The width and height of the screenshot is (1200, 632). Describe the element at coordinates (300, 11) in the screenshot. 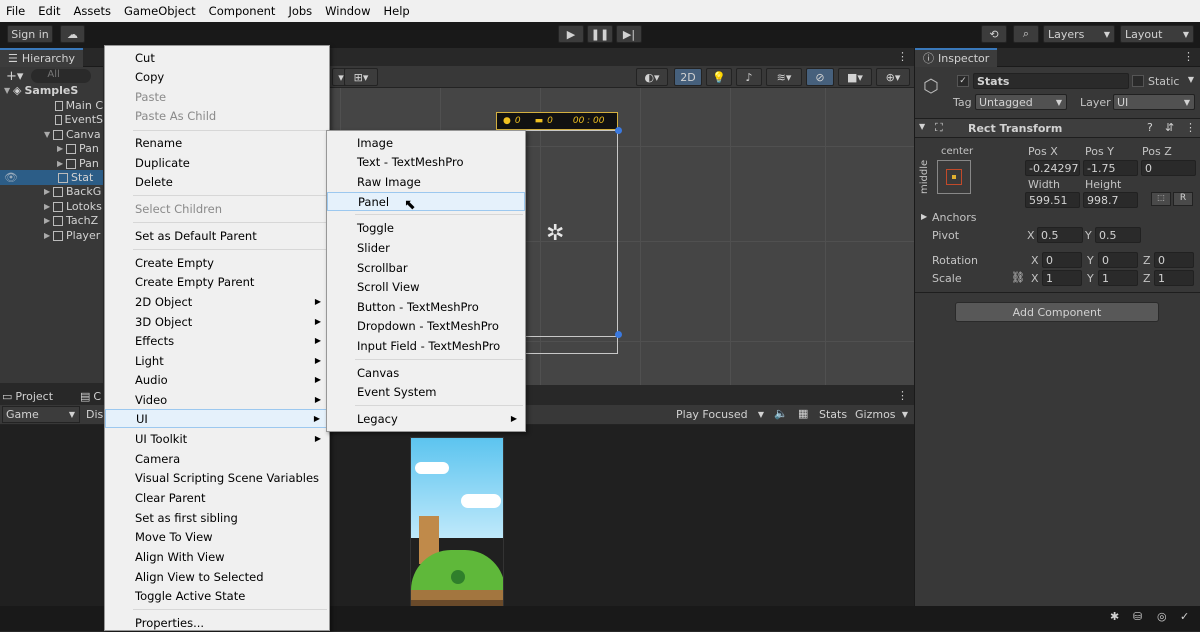

I see `menu-jobs: Jobs` at that location.